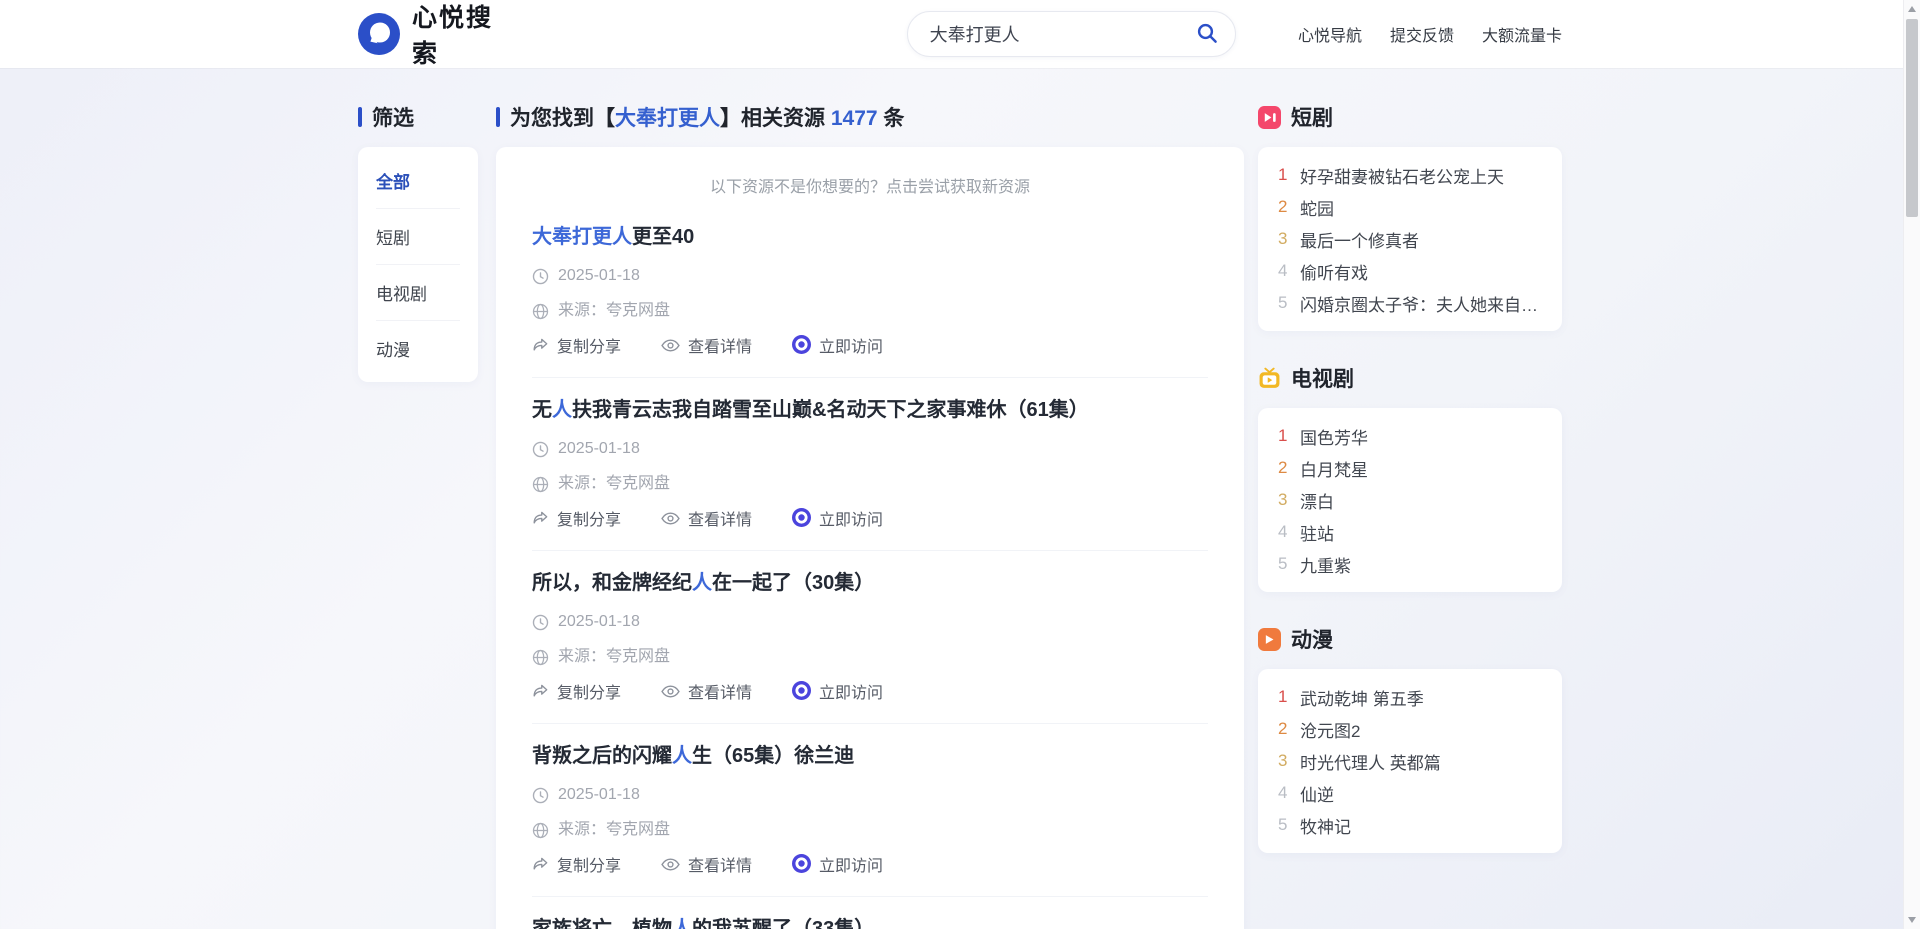 The height and width of the screenshot is (929, 1920). Describe the element at coordinates (1410, 468) in the screenshot. I see `rank-item: 2 白月梵星` at that location.